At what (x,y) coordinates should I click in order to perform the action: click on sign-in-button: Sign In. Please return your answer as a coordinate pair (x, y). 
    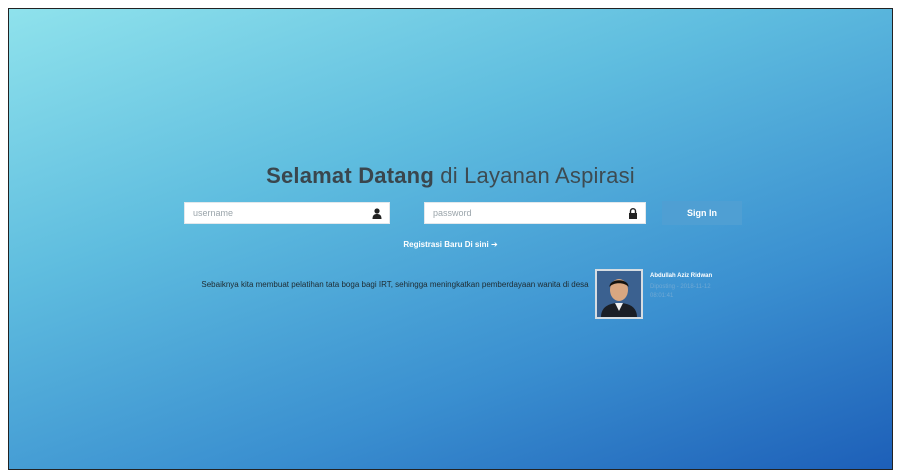
    Looking at the image, I should click on (702, 213).